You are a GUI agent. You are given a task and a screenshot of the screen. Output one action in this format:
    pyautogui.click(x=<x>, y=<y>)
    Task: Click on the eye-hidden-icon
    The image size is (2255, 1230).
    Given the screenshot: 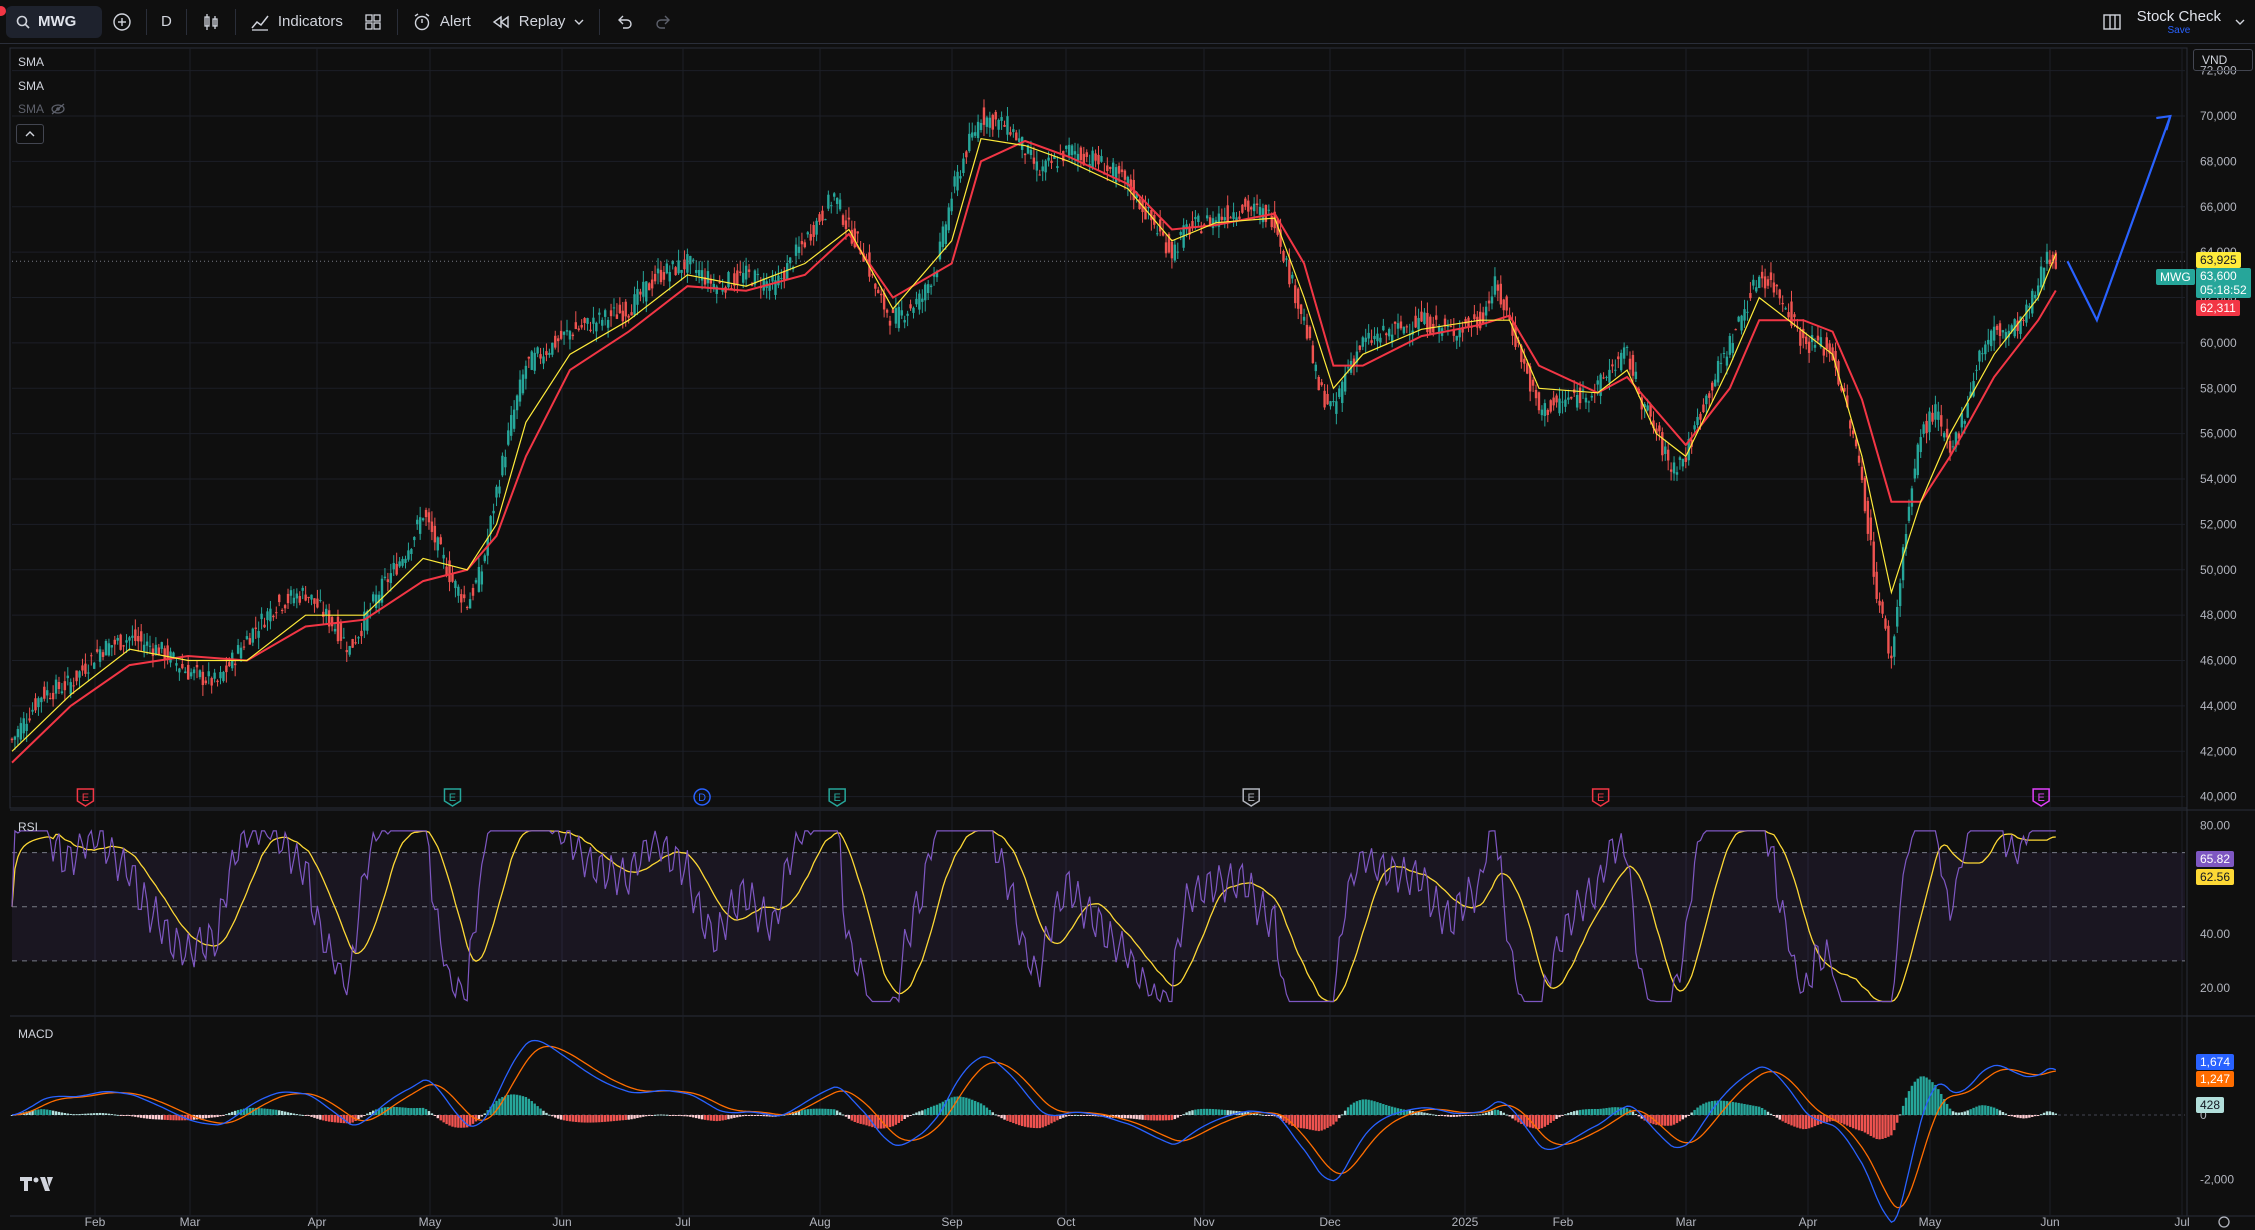 What is the action you would take?
    pyautogui.click(x=58, y=109)
    